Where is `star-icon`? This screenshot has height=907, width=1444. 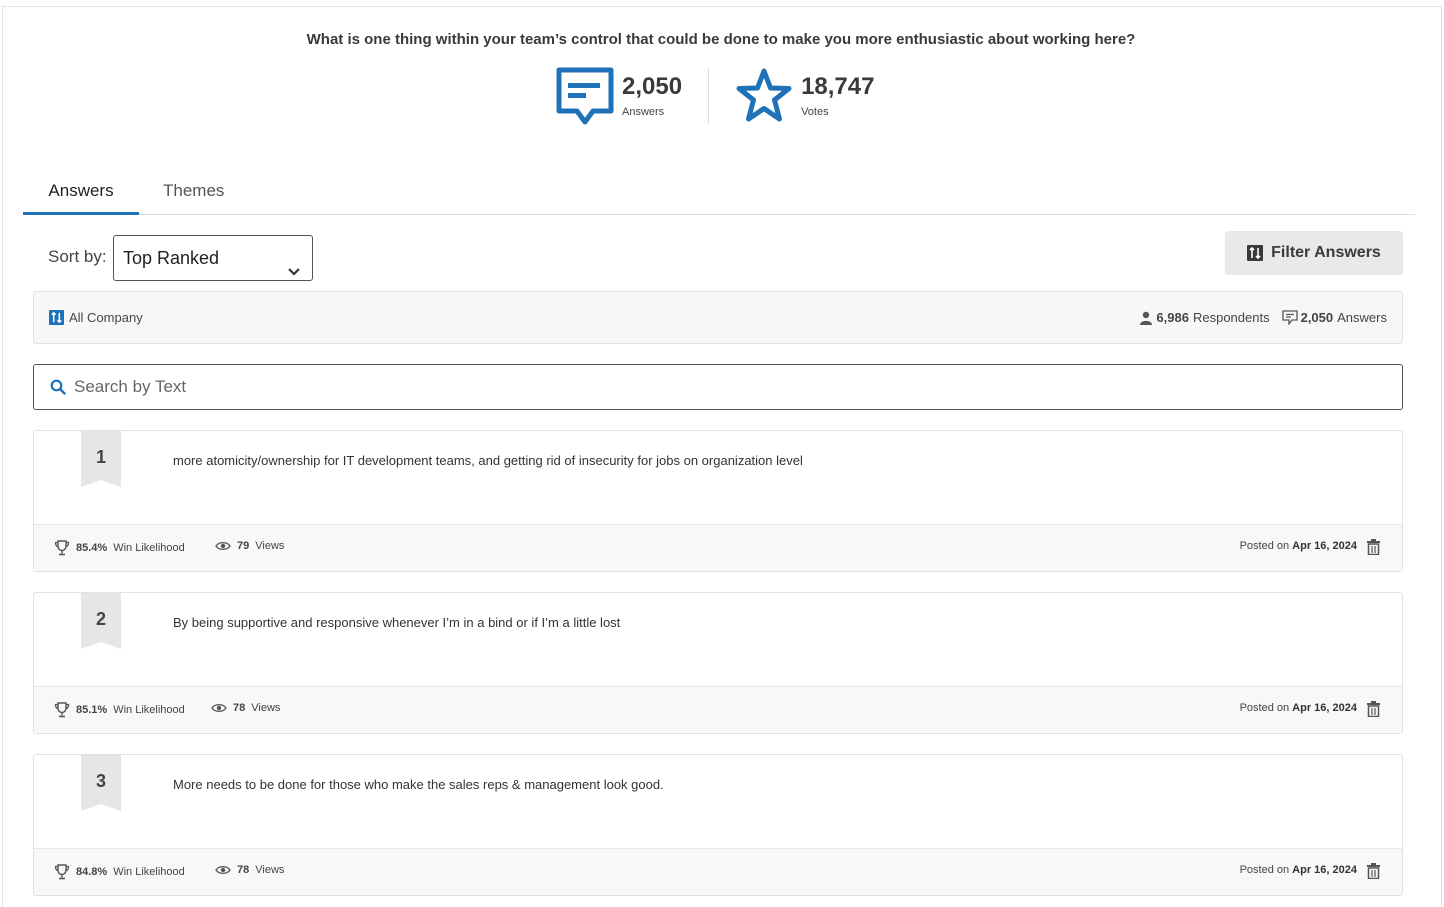 star-icon is located at coordinates (764, 96).